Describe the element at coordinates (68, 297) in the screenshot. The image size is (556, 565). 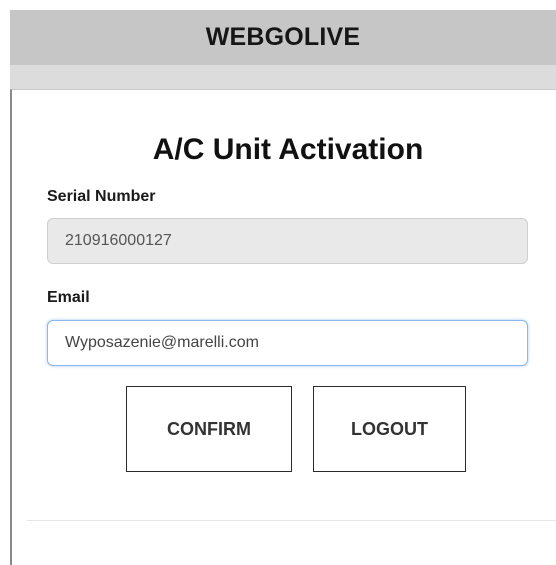
I see `email-label: Email` at that location.